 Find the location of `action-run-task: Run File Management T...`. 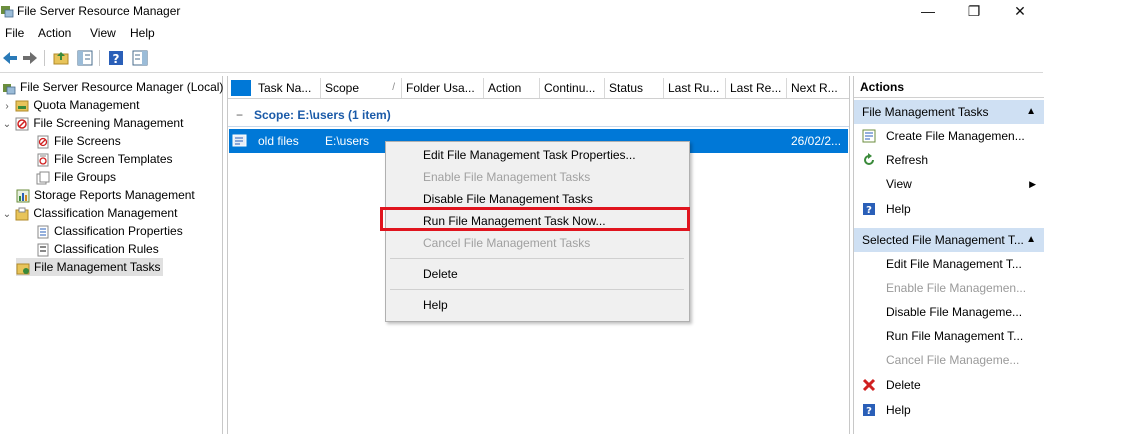

action-run-task: Run File Management T... is located at coordinates (949, 336).